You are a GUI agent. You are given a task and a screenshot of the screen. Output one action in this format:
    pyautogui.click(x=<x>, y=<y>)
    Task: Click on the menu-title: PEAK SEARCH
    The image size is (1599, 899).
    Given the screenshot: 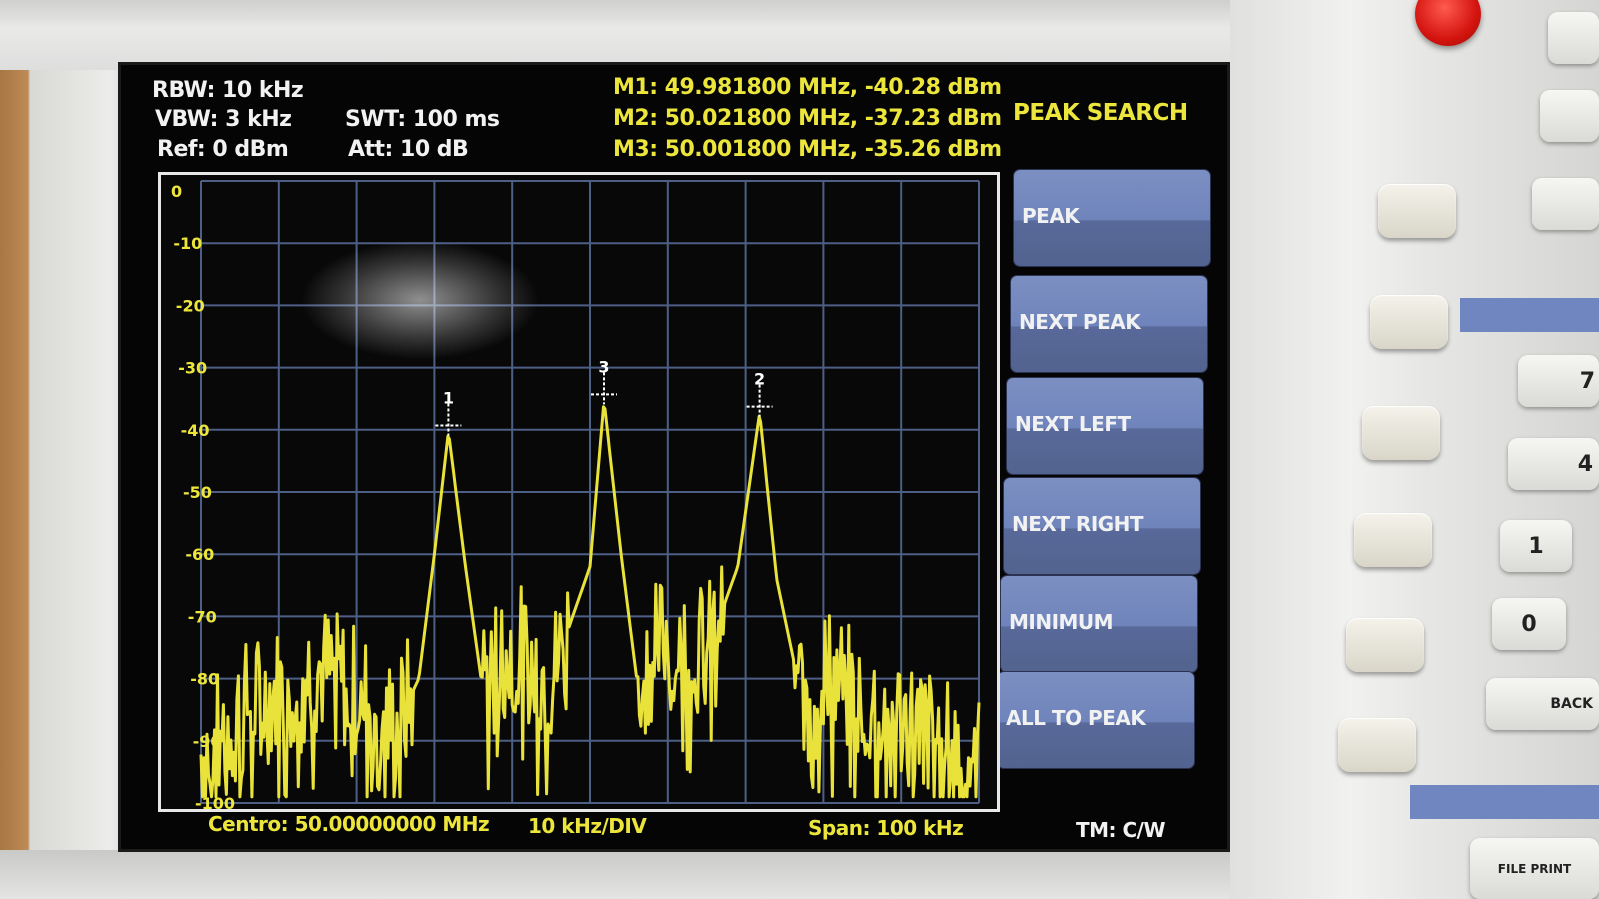 What is the action you would take?
    pyautogui.click(x=1100, y=113)
    